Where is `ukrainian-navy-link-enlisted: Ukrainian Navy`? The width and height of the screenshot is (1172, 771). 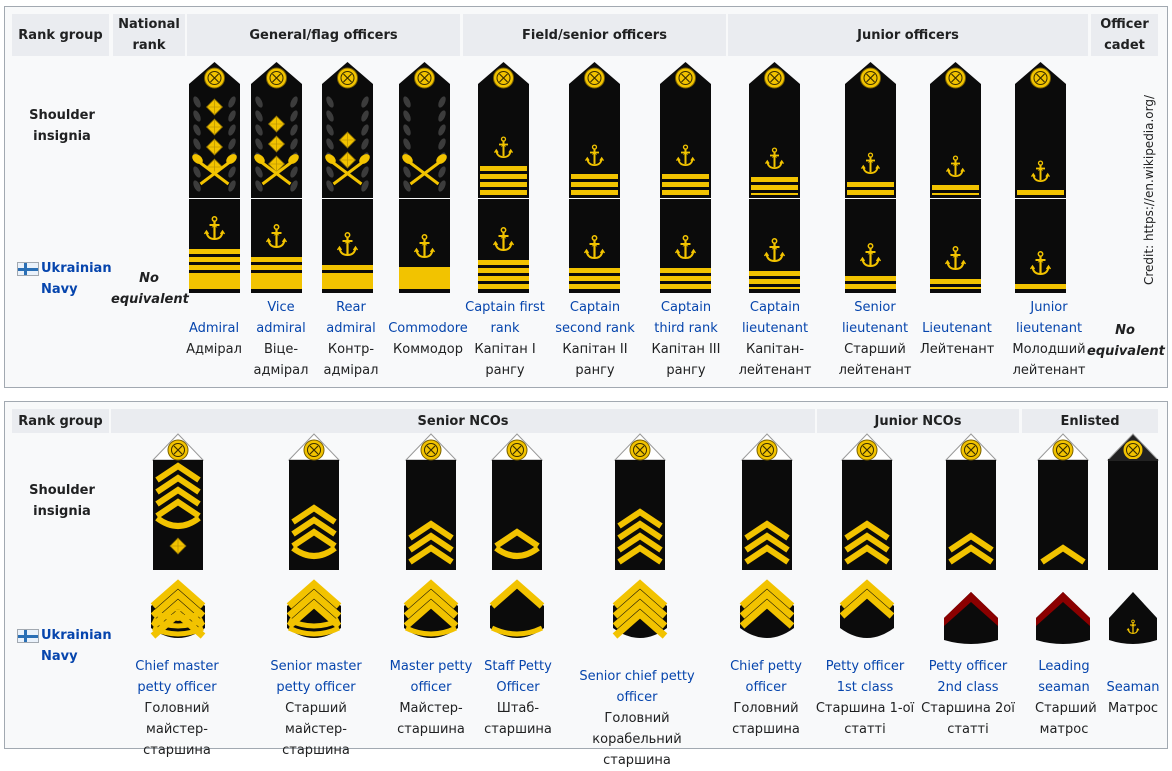
ukrainian-navy-link-enlisted: Ukrainian Navy is located at coordinates (77, 646).